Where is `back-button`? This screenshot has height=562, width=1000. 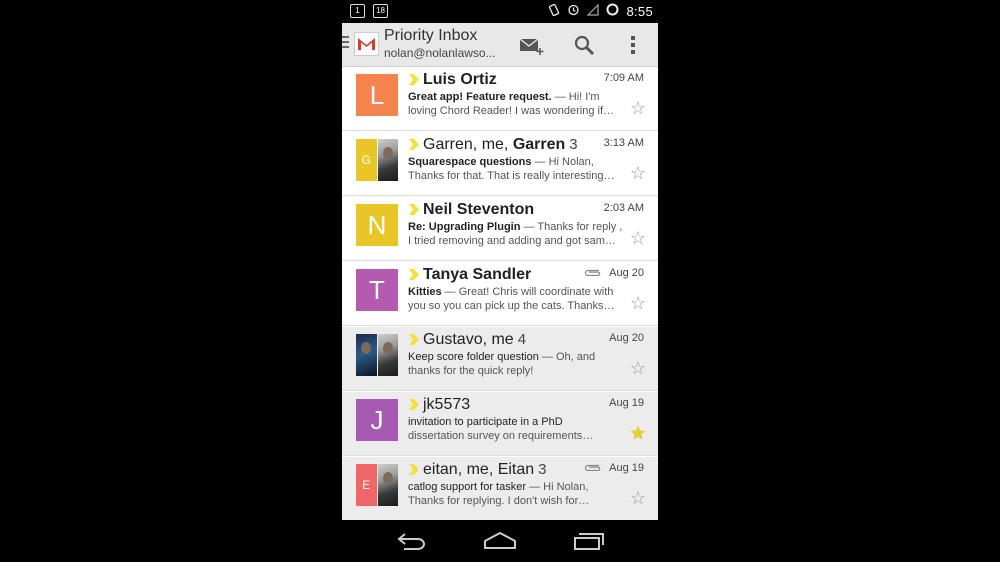
back-button is located at coordinates (412, 541).